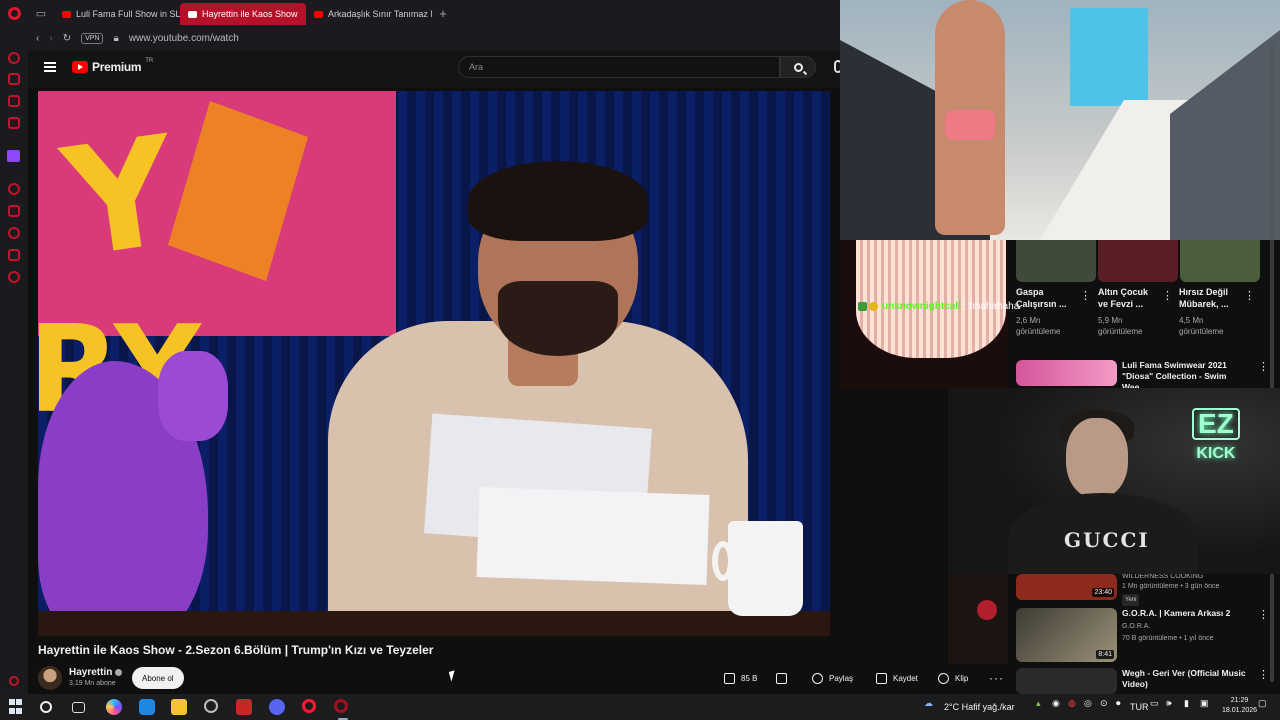 This screenshot has width=1280, height=720. Describe the element at coordinates (14, 255) in the screenshot. I see `extensions-icon` at that location.